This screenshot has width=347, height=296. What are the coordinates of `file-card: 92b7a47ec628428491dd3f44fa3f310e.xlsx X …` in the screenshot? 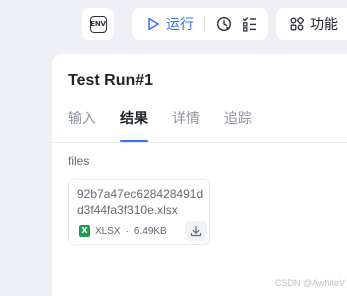 It's located at (139, 212).